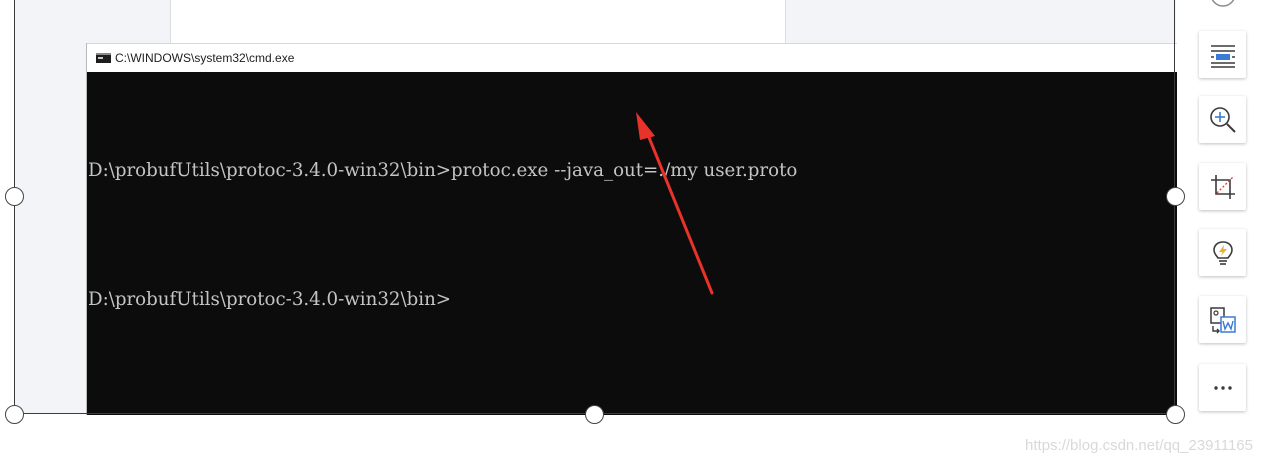 This screenshot has height=466, width=1263. I want to click on resize-handle-bottom, so click(594, 414).